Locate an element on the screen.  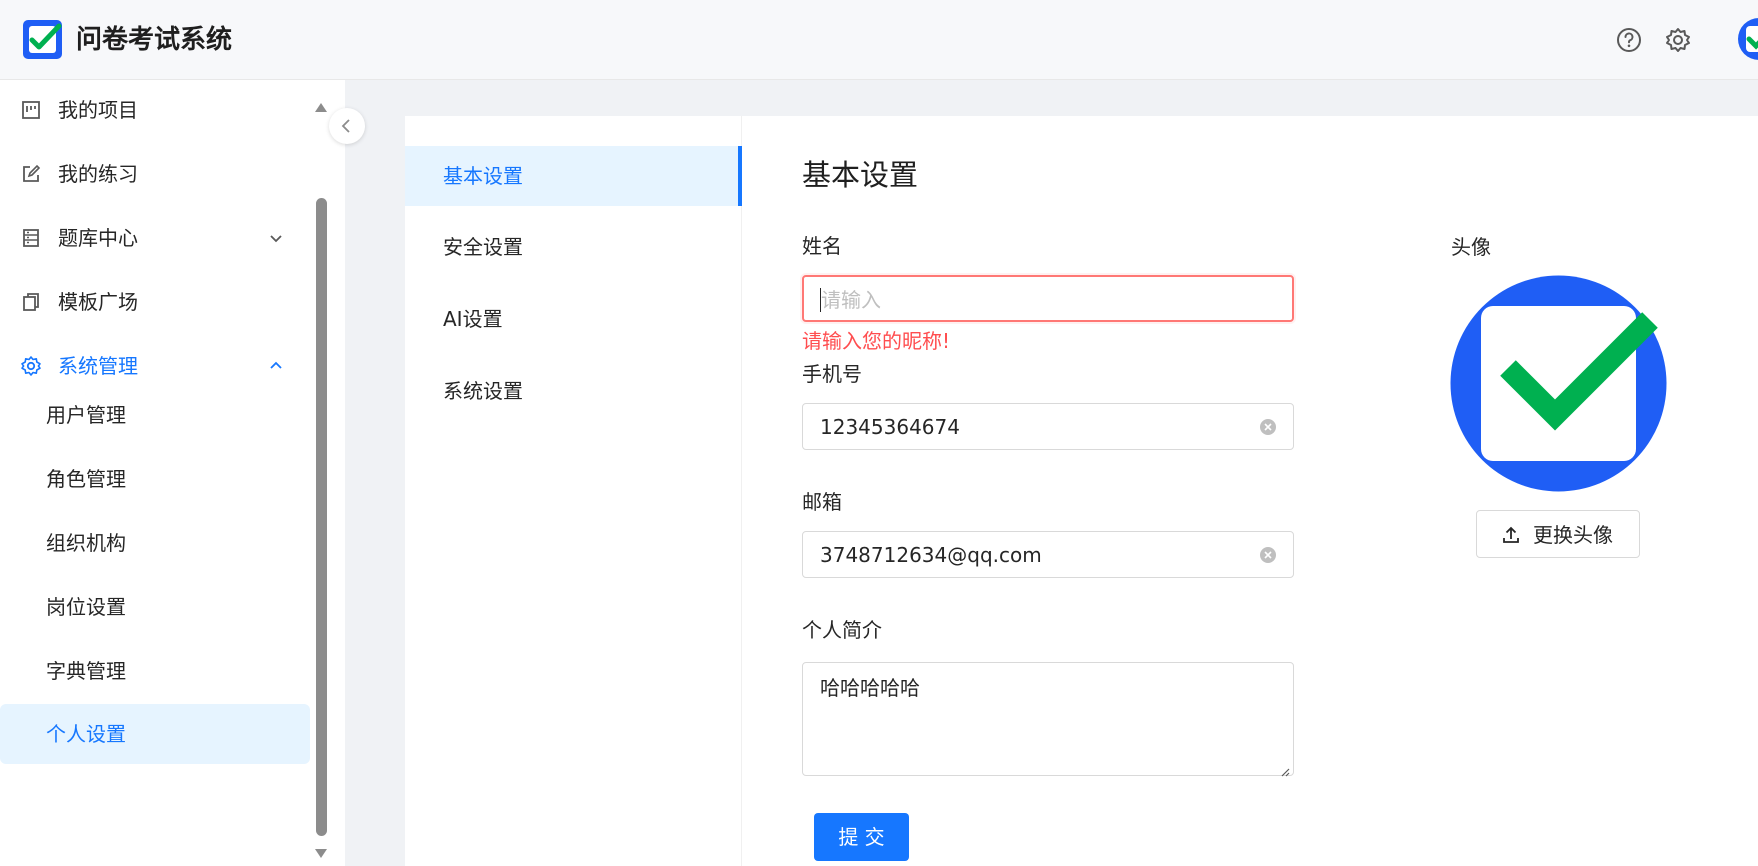
sidebar-item-question-bank: 题库中心 is located at coordinates (155, 238).